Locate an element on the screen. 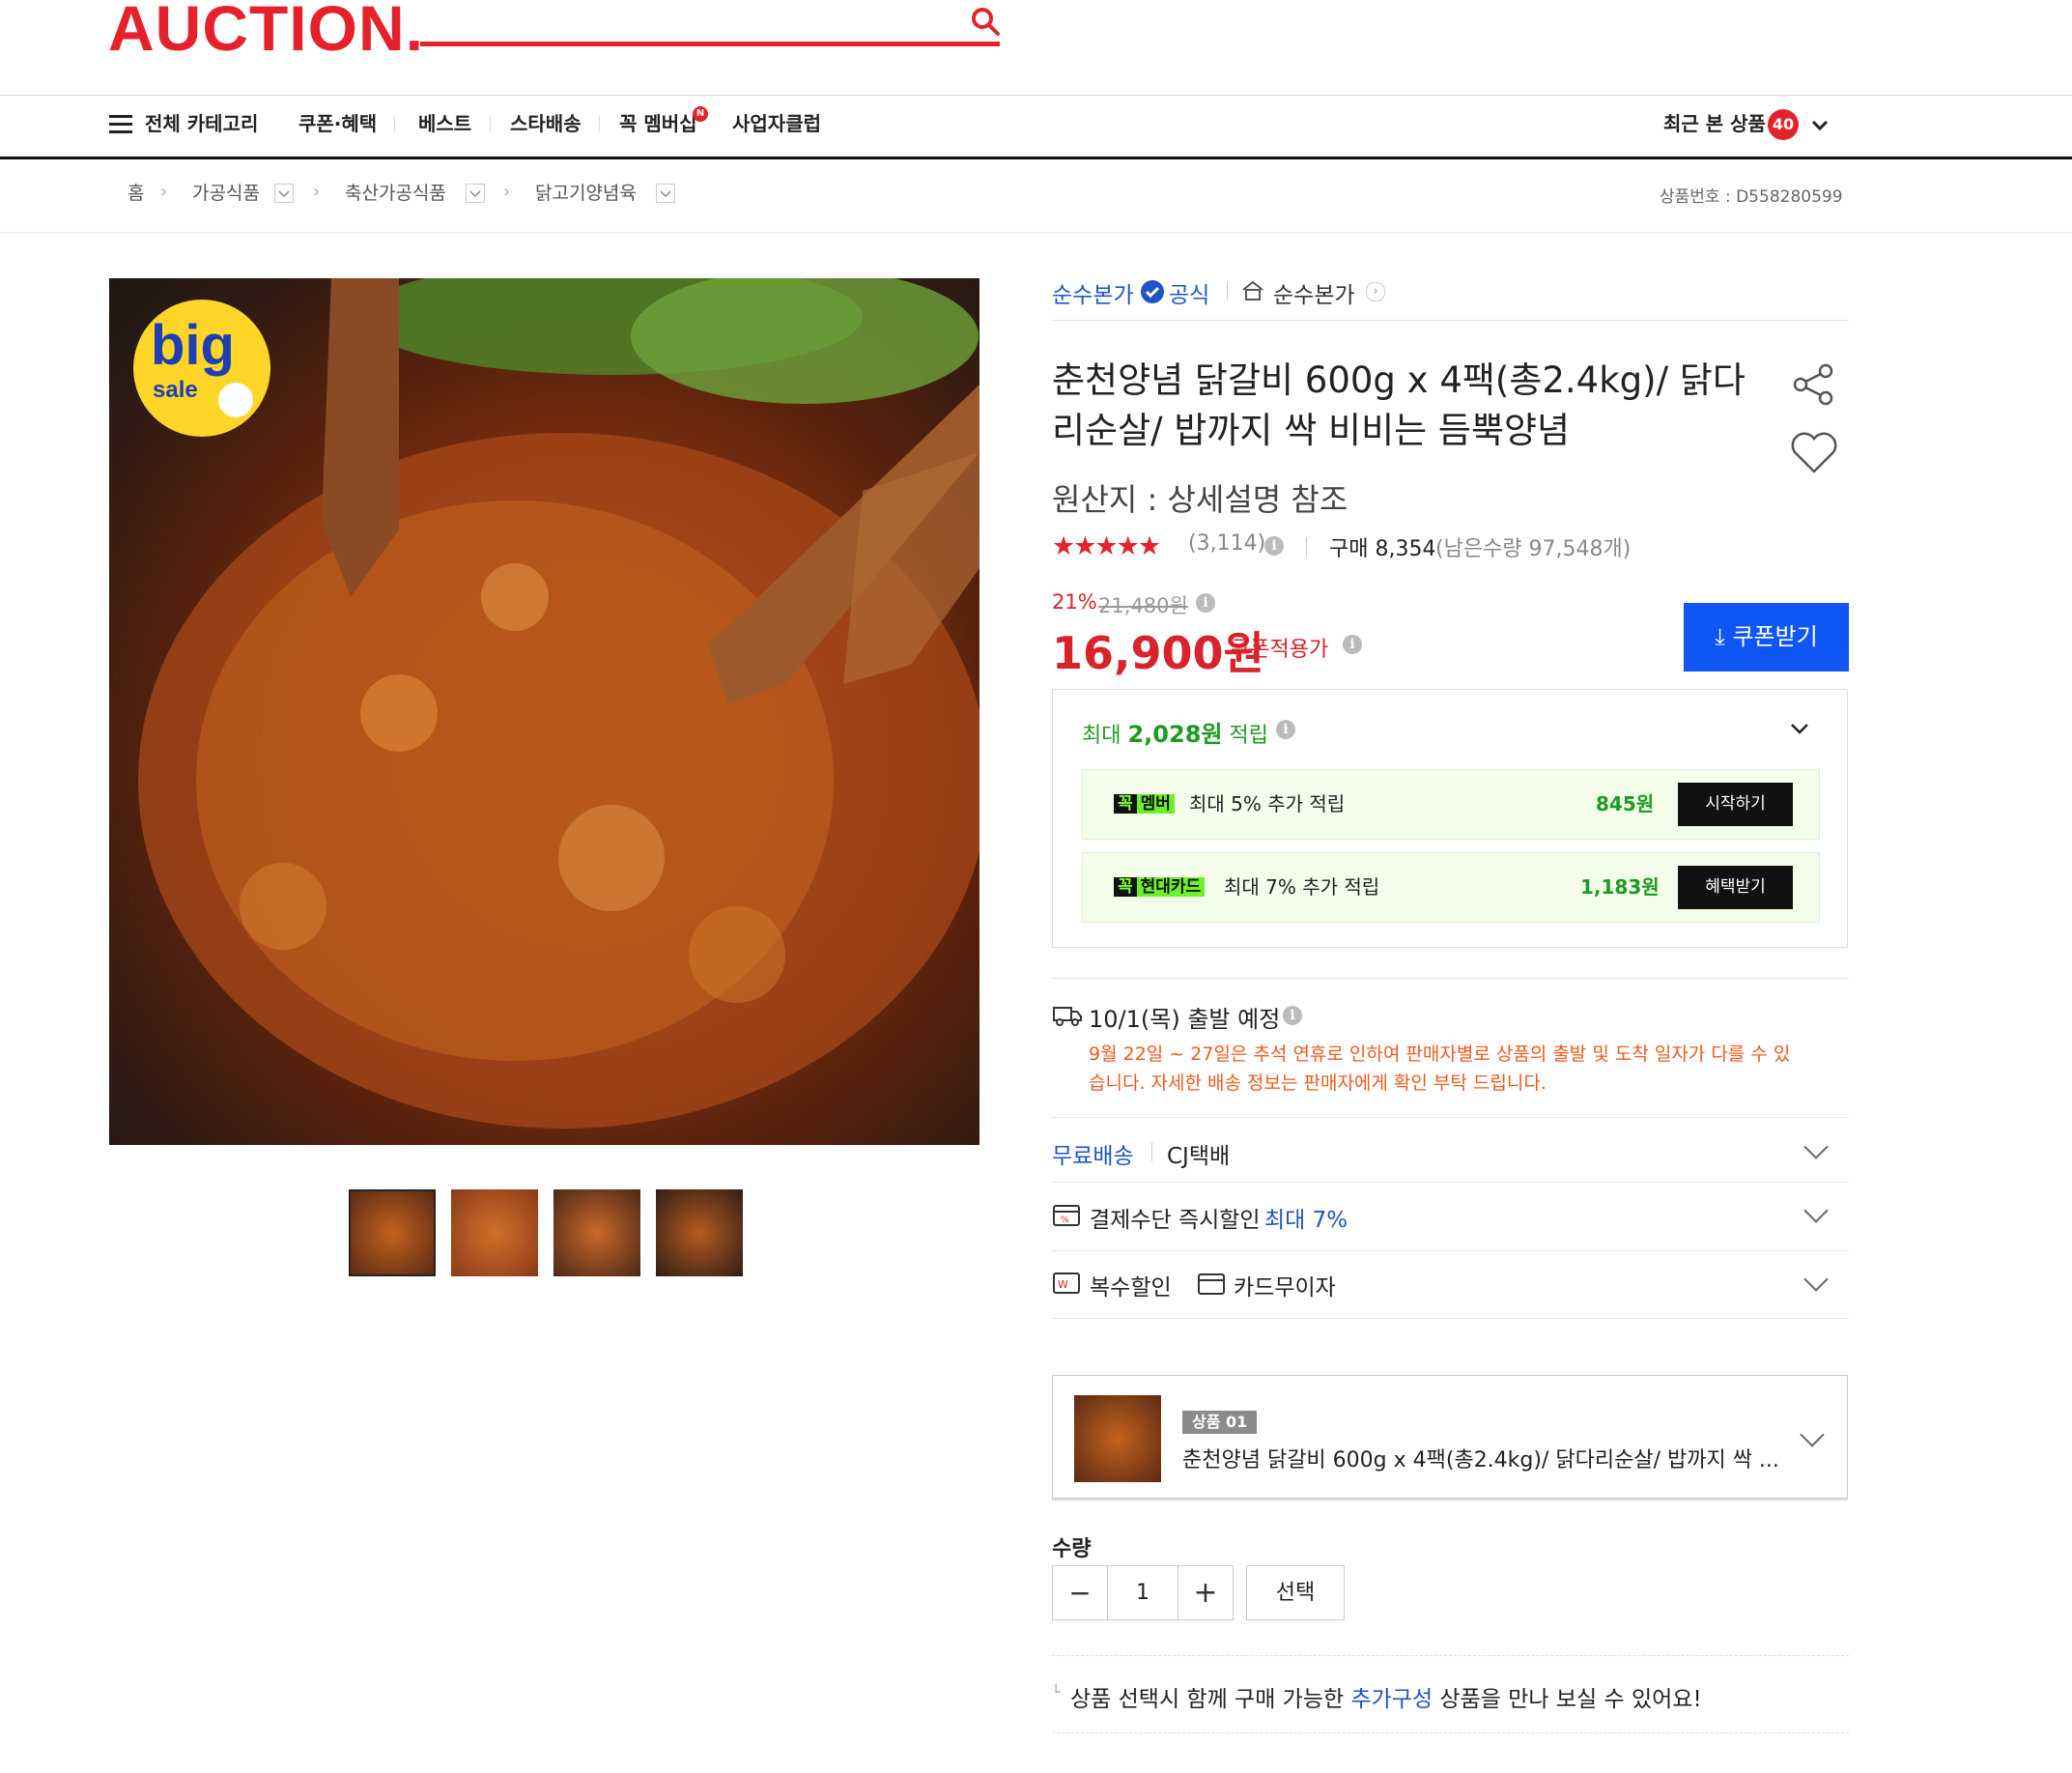  corner-arrow-icon: └ is located at coordinates (1056, 1693).